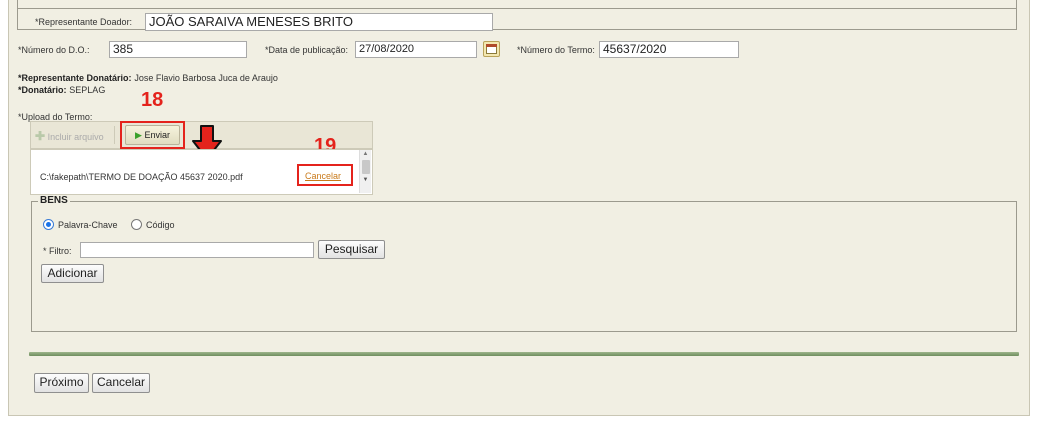 The image size is (1040, 422). Describe the element at coordinates (42, 90) in the screenshot. I see `recipient-label: *Donatário:` at that location.